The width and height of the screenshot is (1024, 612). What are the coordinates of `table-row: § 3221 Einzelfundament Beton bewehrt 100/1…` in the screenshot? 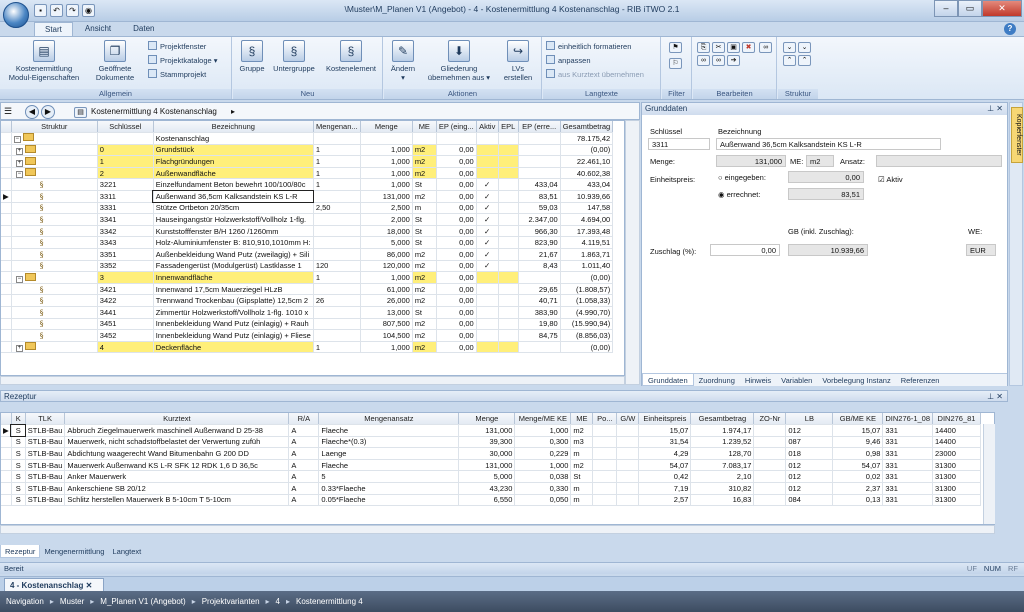 It's located at (307, 185).